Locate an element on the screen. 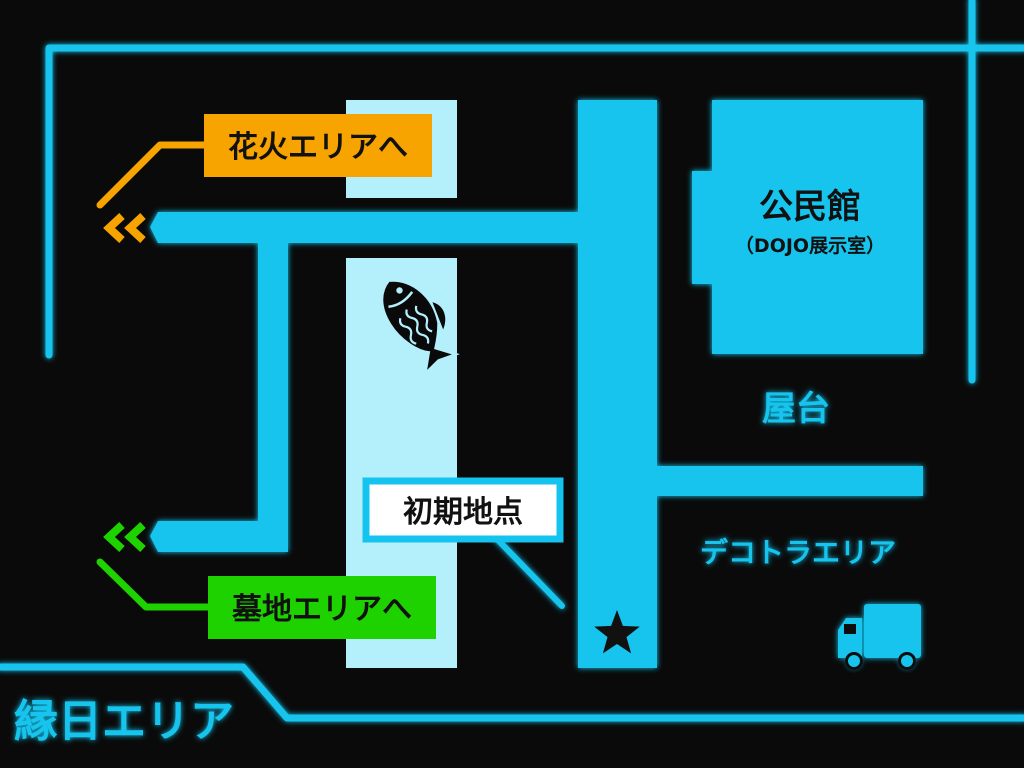 The height and width of the screenshot is (768, 1024). hall-main-block is located at coordinates (817, 227).